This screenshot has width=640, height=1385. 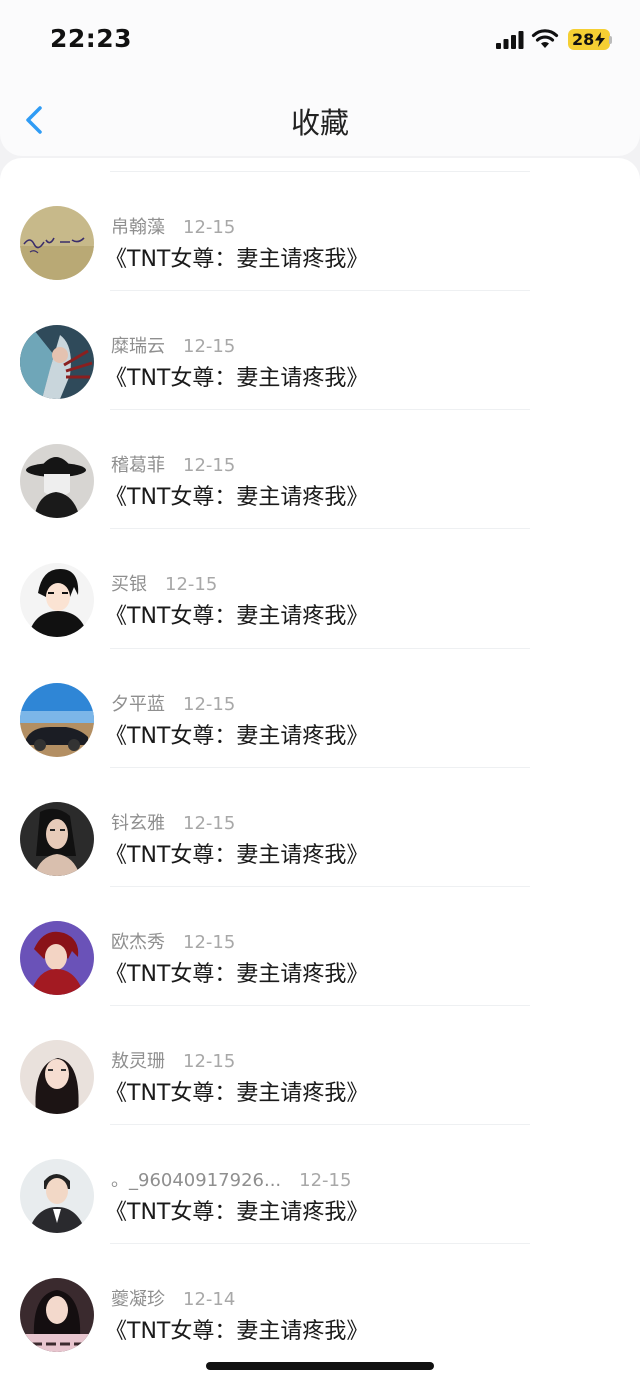 I want to click on user-name: 买银, so click(x=129, y=584).